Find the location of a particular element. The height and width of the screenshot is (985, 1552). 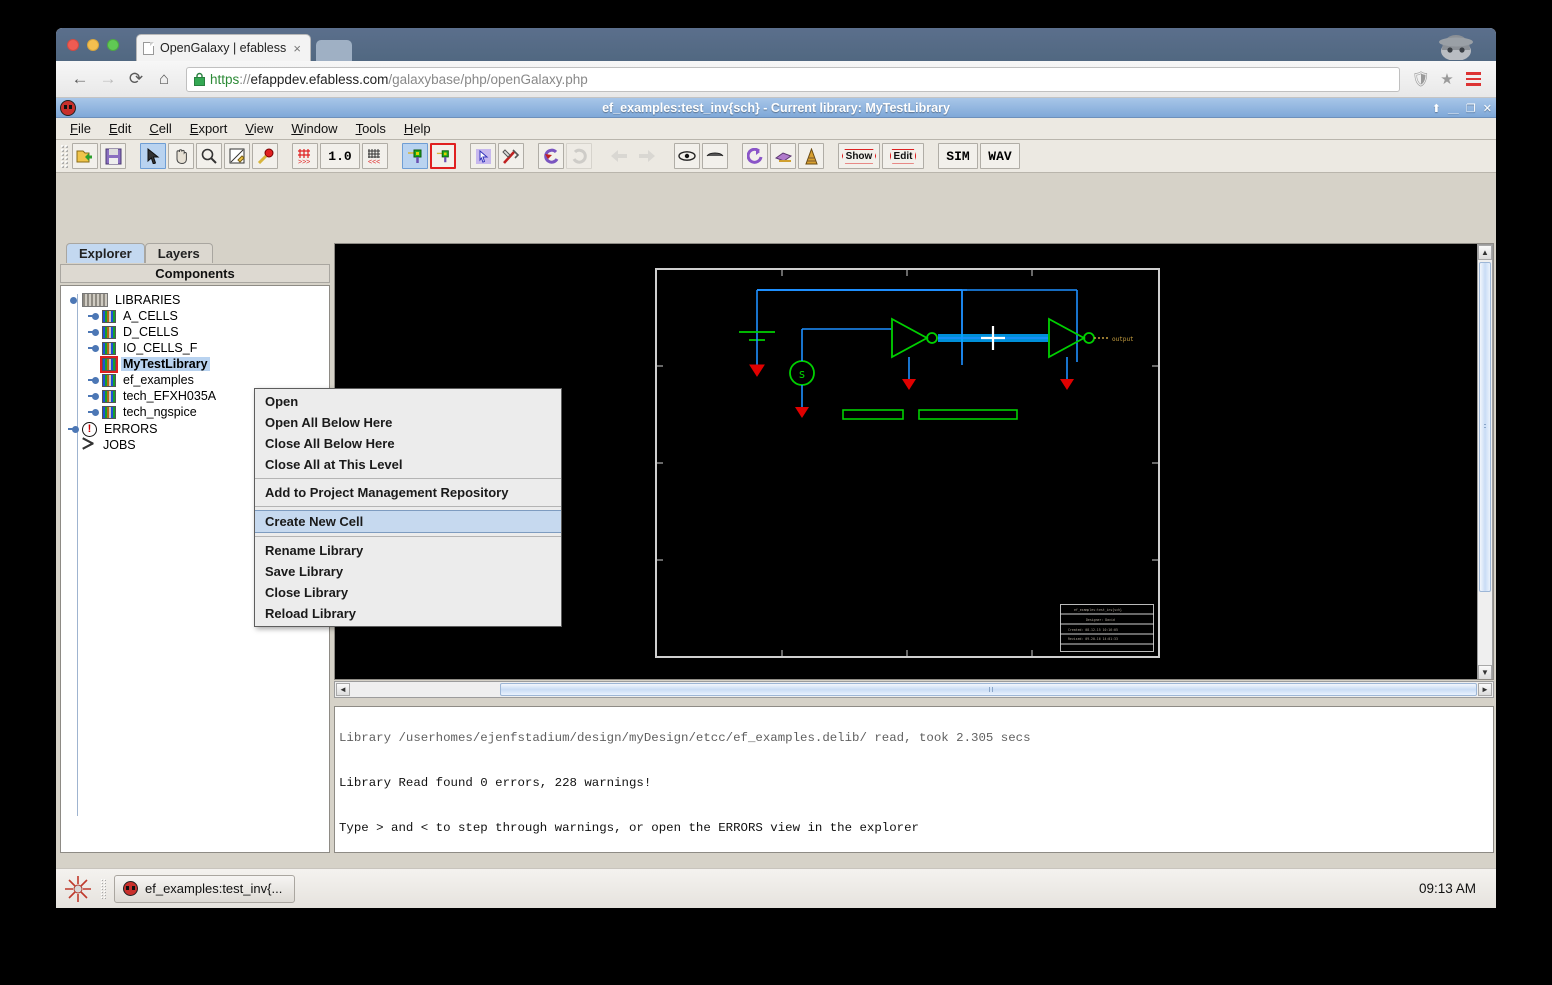

redo-arc-icon is located at coordinates (579, 156).